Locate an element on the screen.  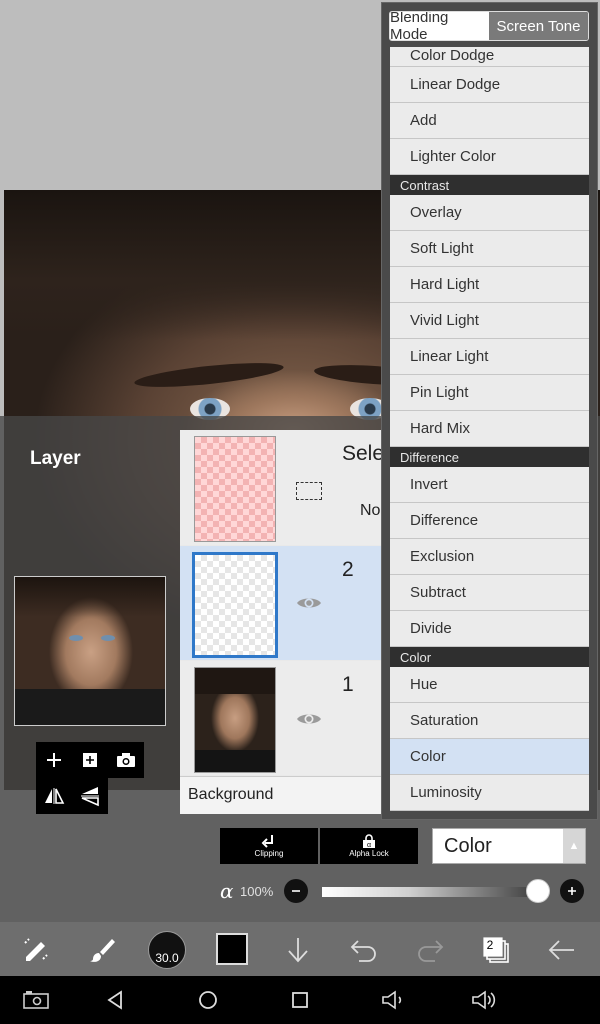
add-box-icon is located at coordinates (90, 760).